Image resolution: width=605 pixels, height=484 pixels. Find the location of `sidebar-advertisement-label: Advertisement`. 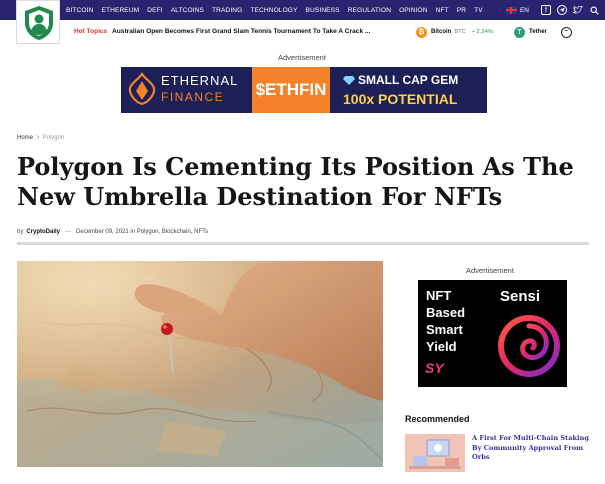

sidebar-advertisement-label: Advertisement is located at coordinates (490, 270).